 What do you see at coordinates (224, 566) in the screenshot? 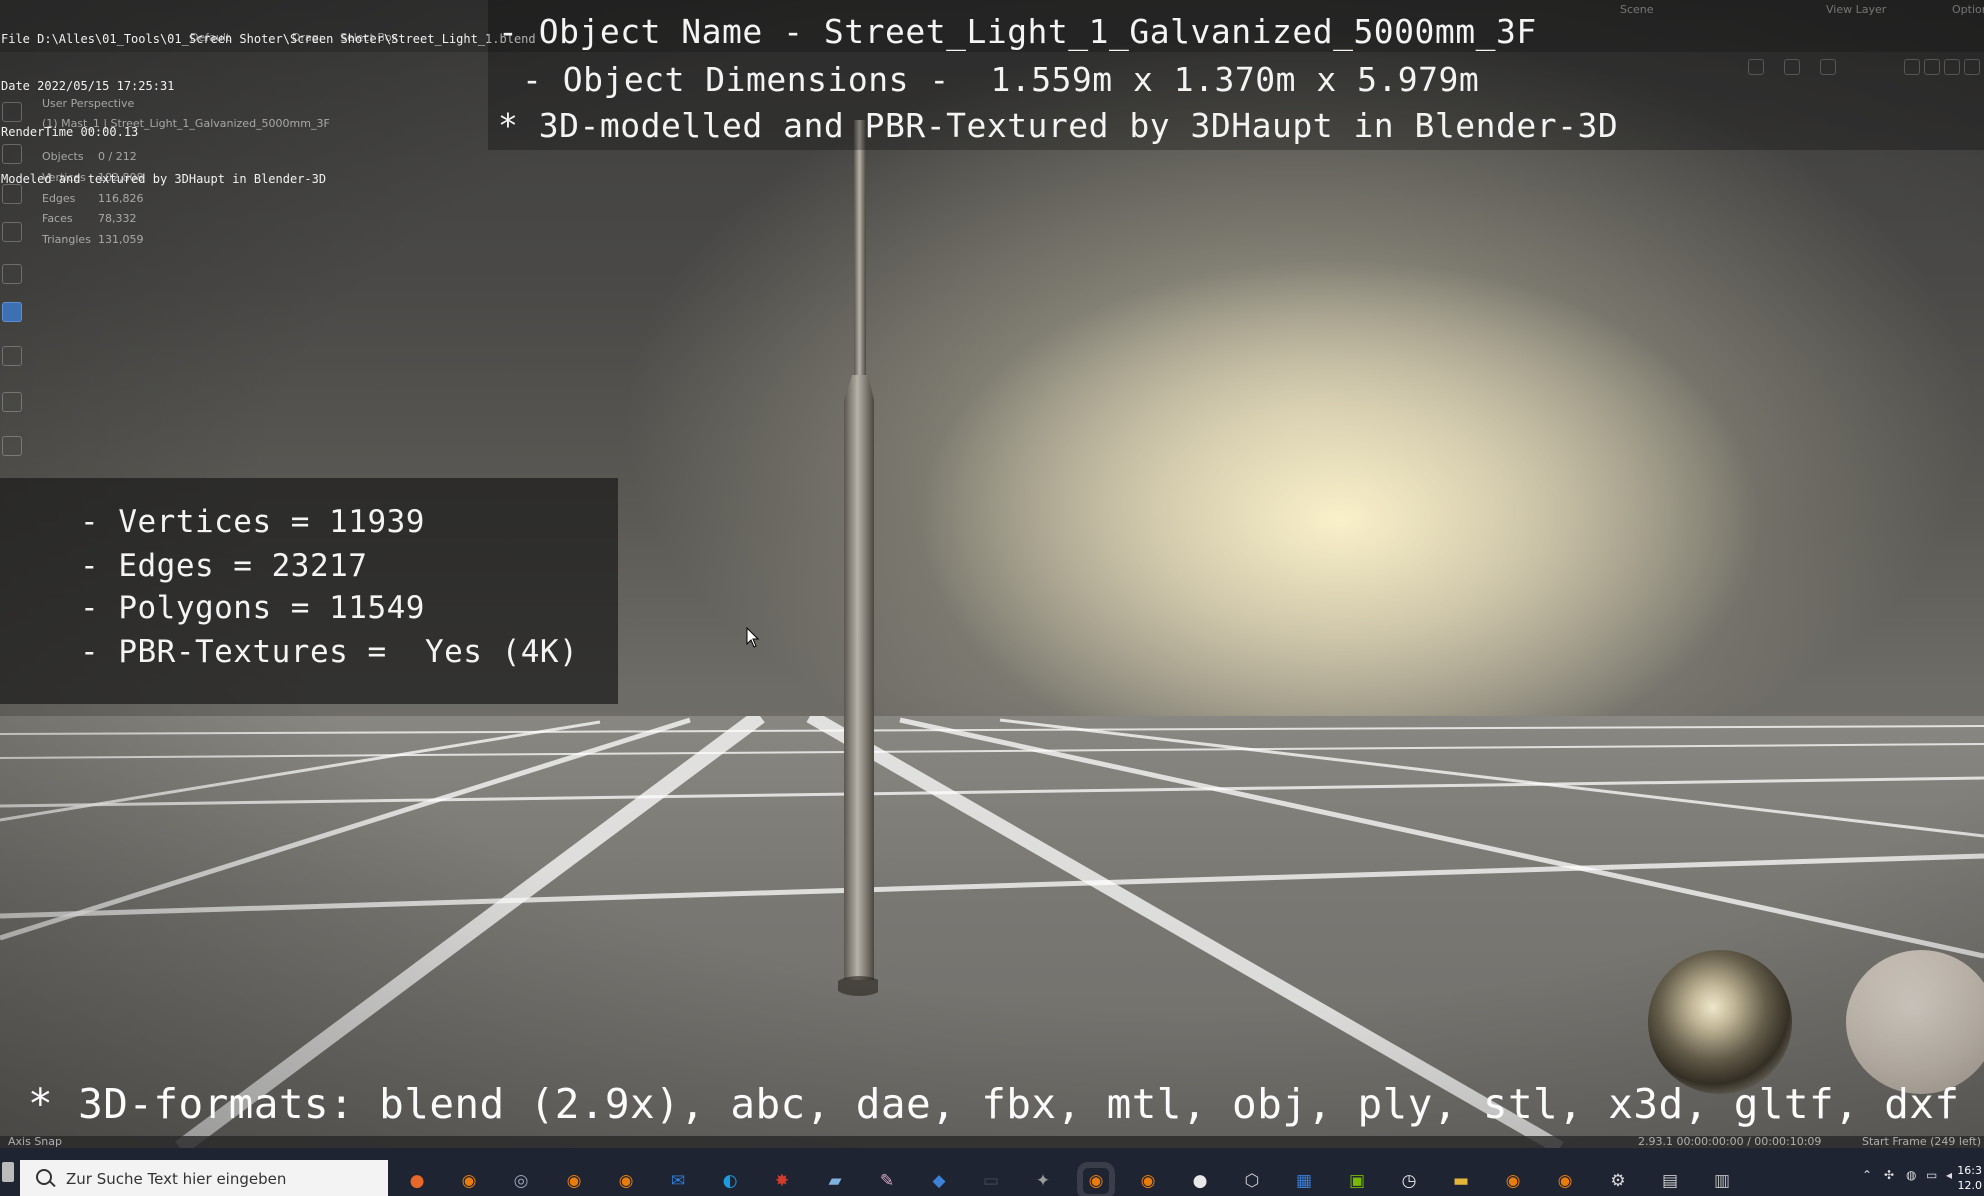
I see `edges-count: - Edges = 23217` at bounding box center [224, 566].